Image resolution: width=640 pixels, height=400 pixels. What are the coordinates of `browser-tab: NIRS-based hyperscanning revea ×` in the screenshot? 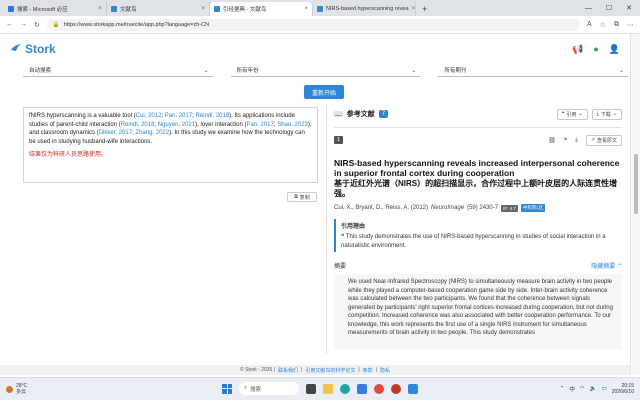 It's located at (364, 9).